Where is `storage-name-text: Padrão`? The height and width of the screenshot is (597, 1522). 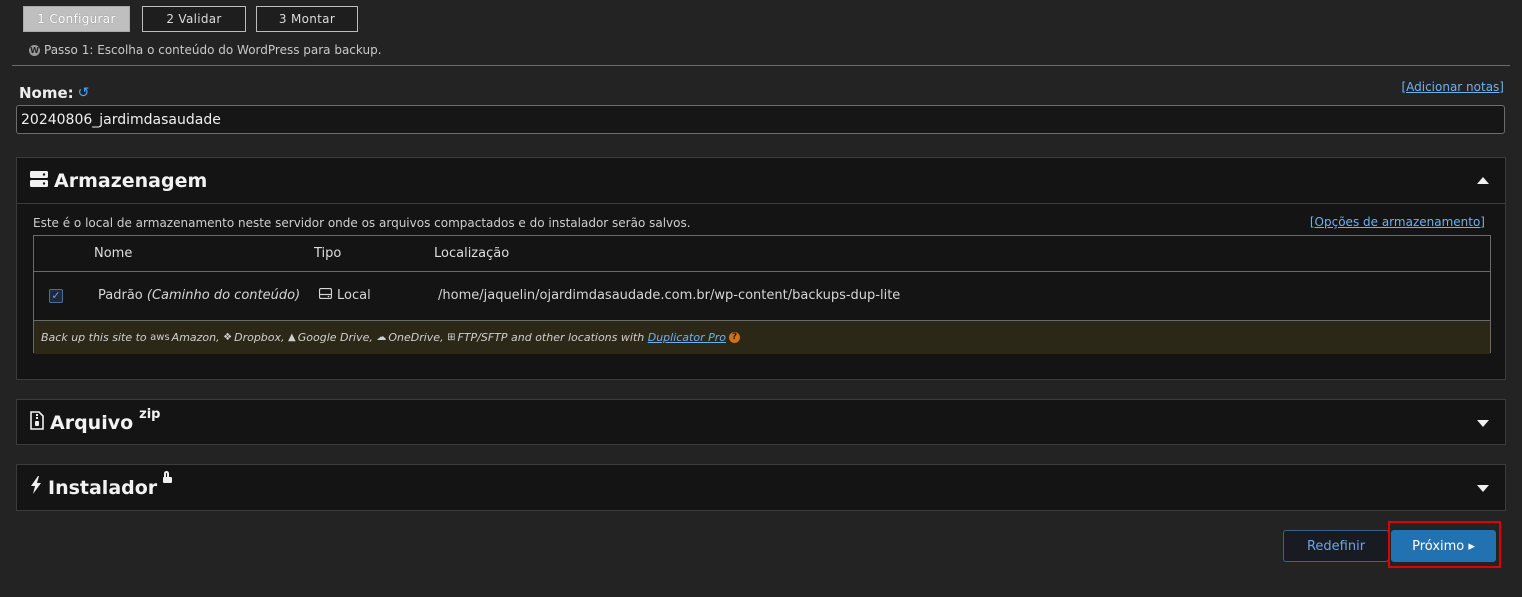
storage-name-text: Padrão is located at coordinates (120, 295).